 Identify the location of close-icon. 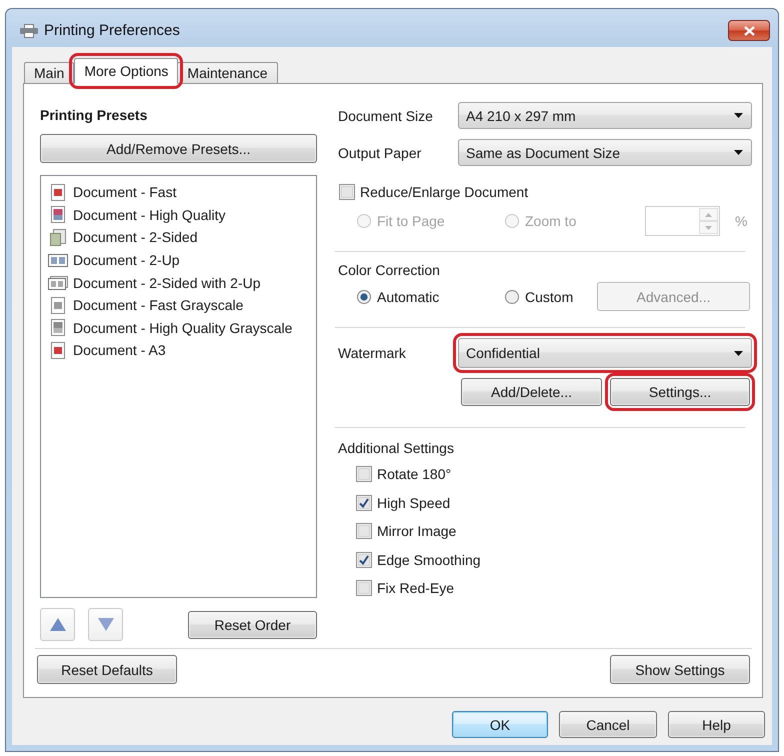
(749, 31).